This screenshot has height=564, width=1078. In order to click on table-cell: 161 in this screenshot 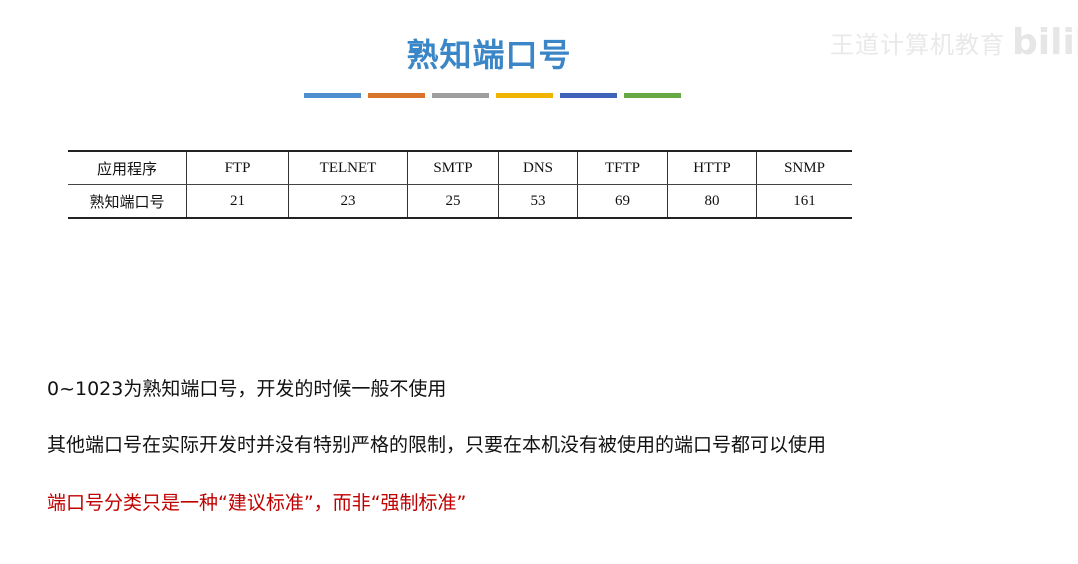, I will do `click(804, 201)`.